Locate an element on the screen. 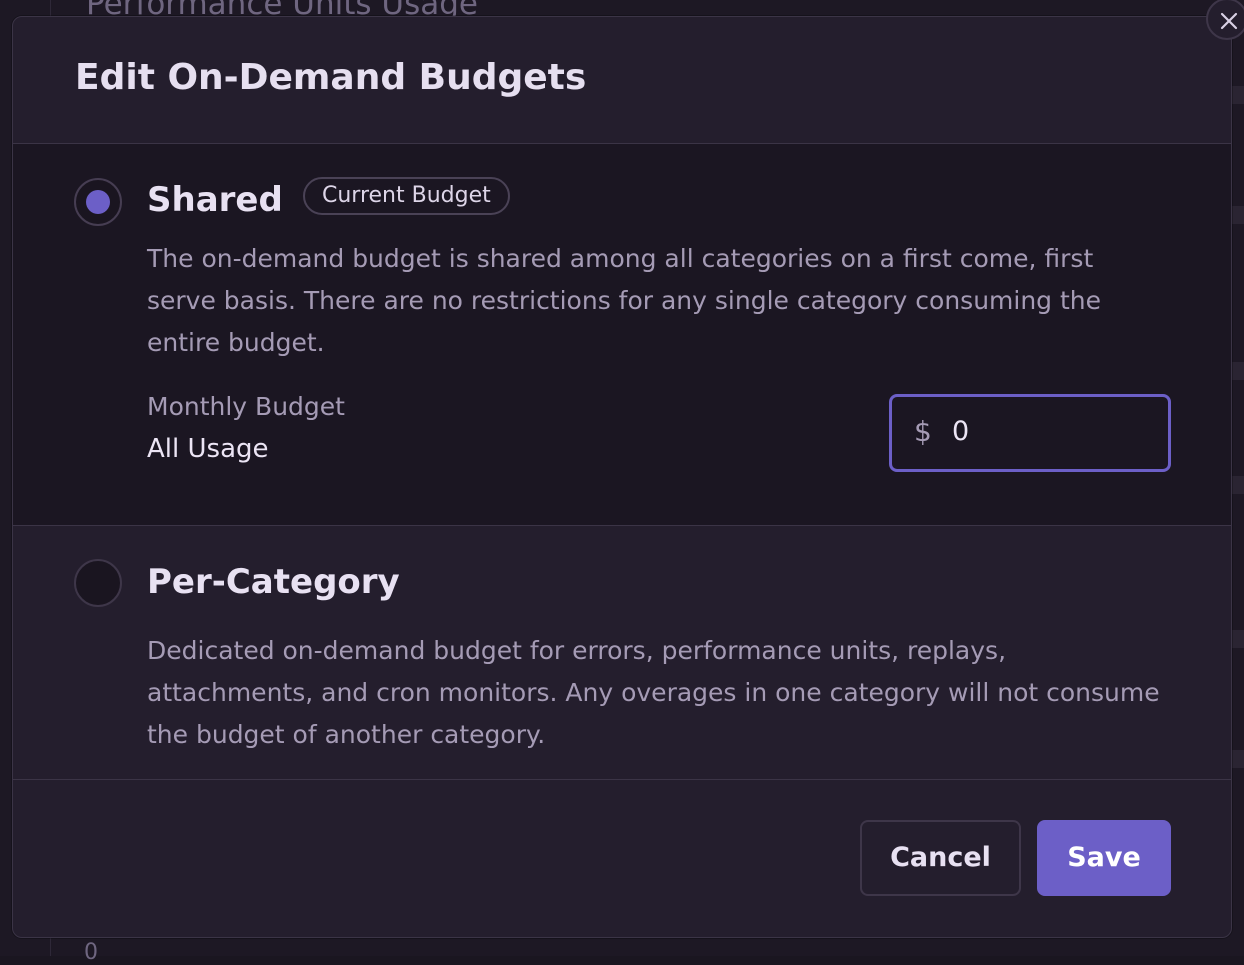 Image resolution: width=1244 pixels, height=965 pixels. budget-amount-value: 0 is located at coordinates (960, 431).